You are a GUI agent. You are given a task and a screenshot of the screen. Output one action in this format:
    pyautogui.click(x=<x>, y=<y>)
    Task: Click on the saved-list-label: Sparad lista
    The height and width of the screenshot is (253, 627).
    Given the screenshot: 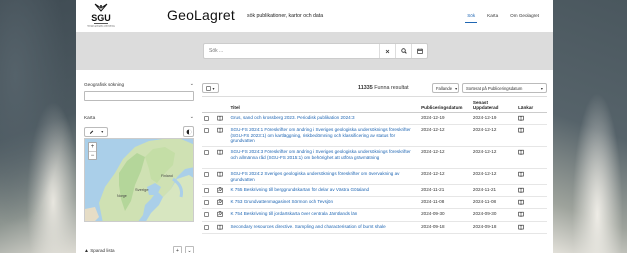 What is the action you would take?
    pyautogui.click(x=102, y=250)
    